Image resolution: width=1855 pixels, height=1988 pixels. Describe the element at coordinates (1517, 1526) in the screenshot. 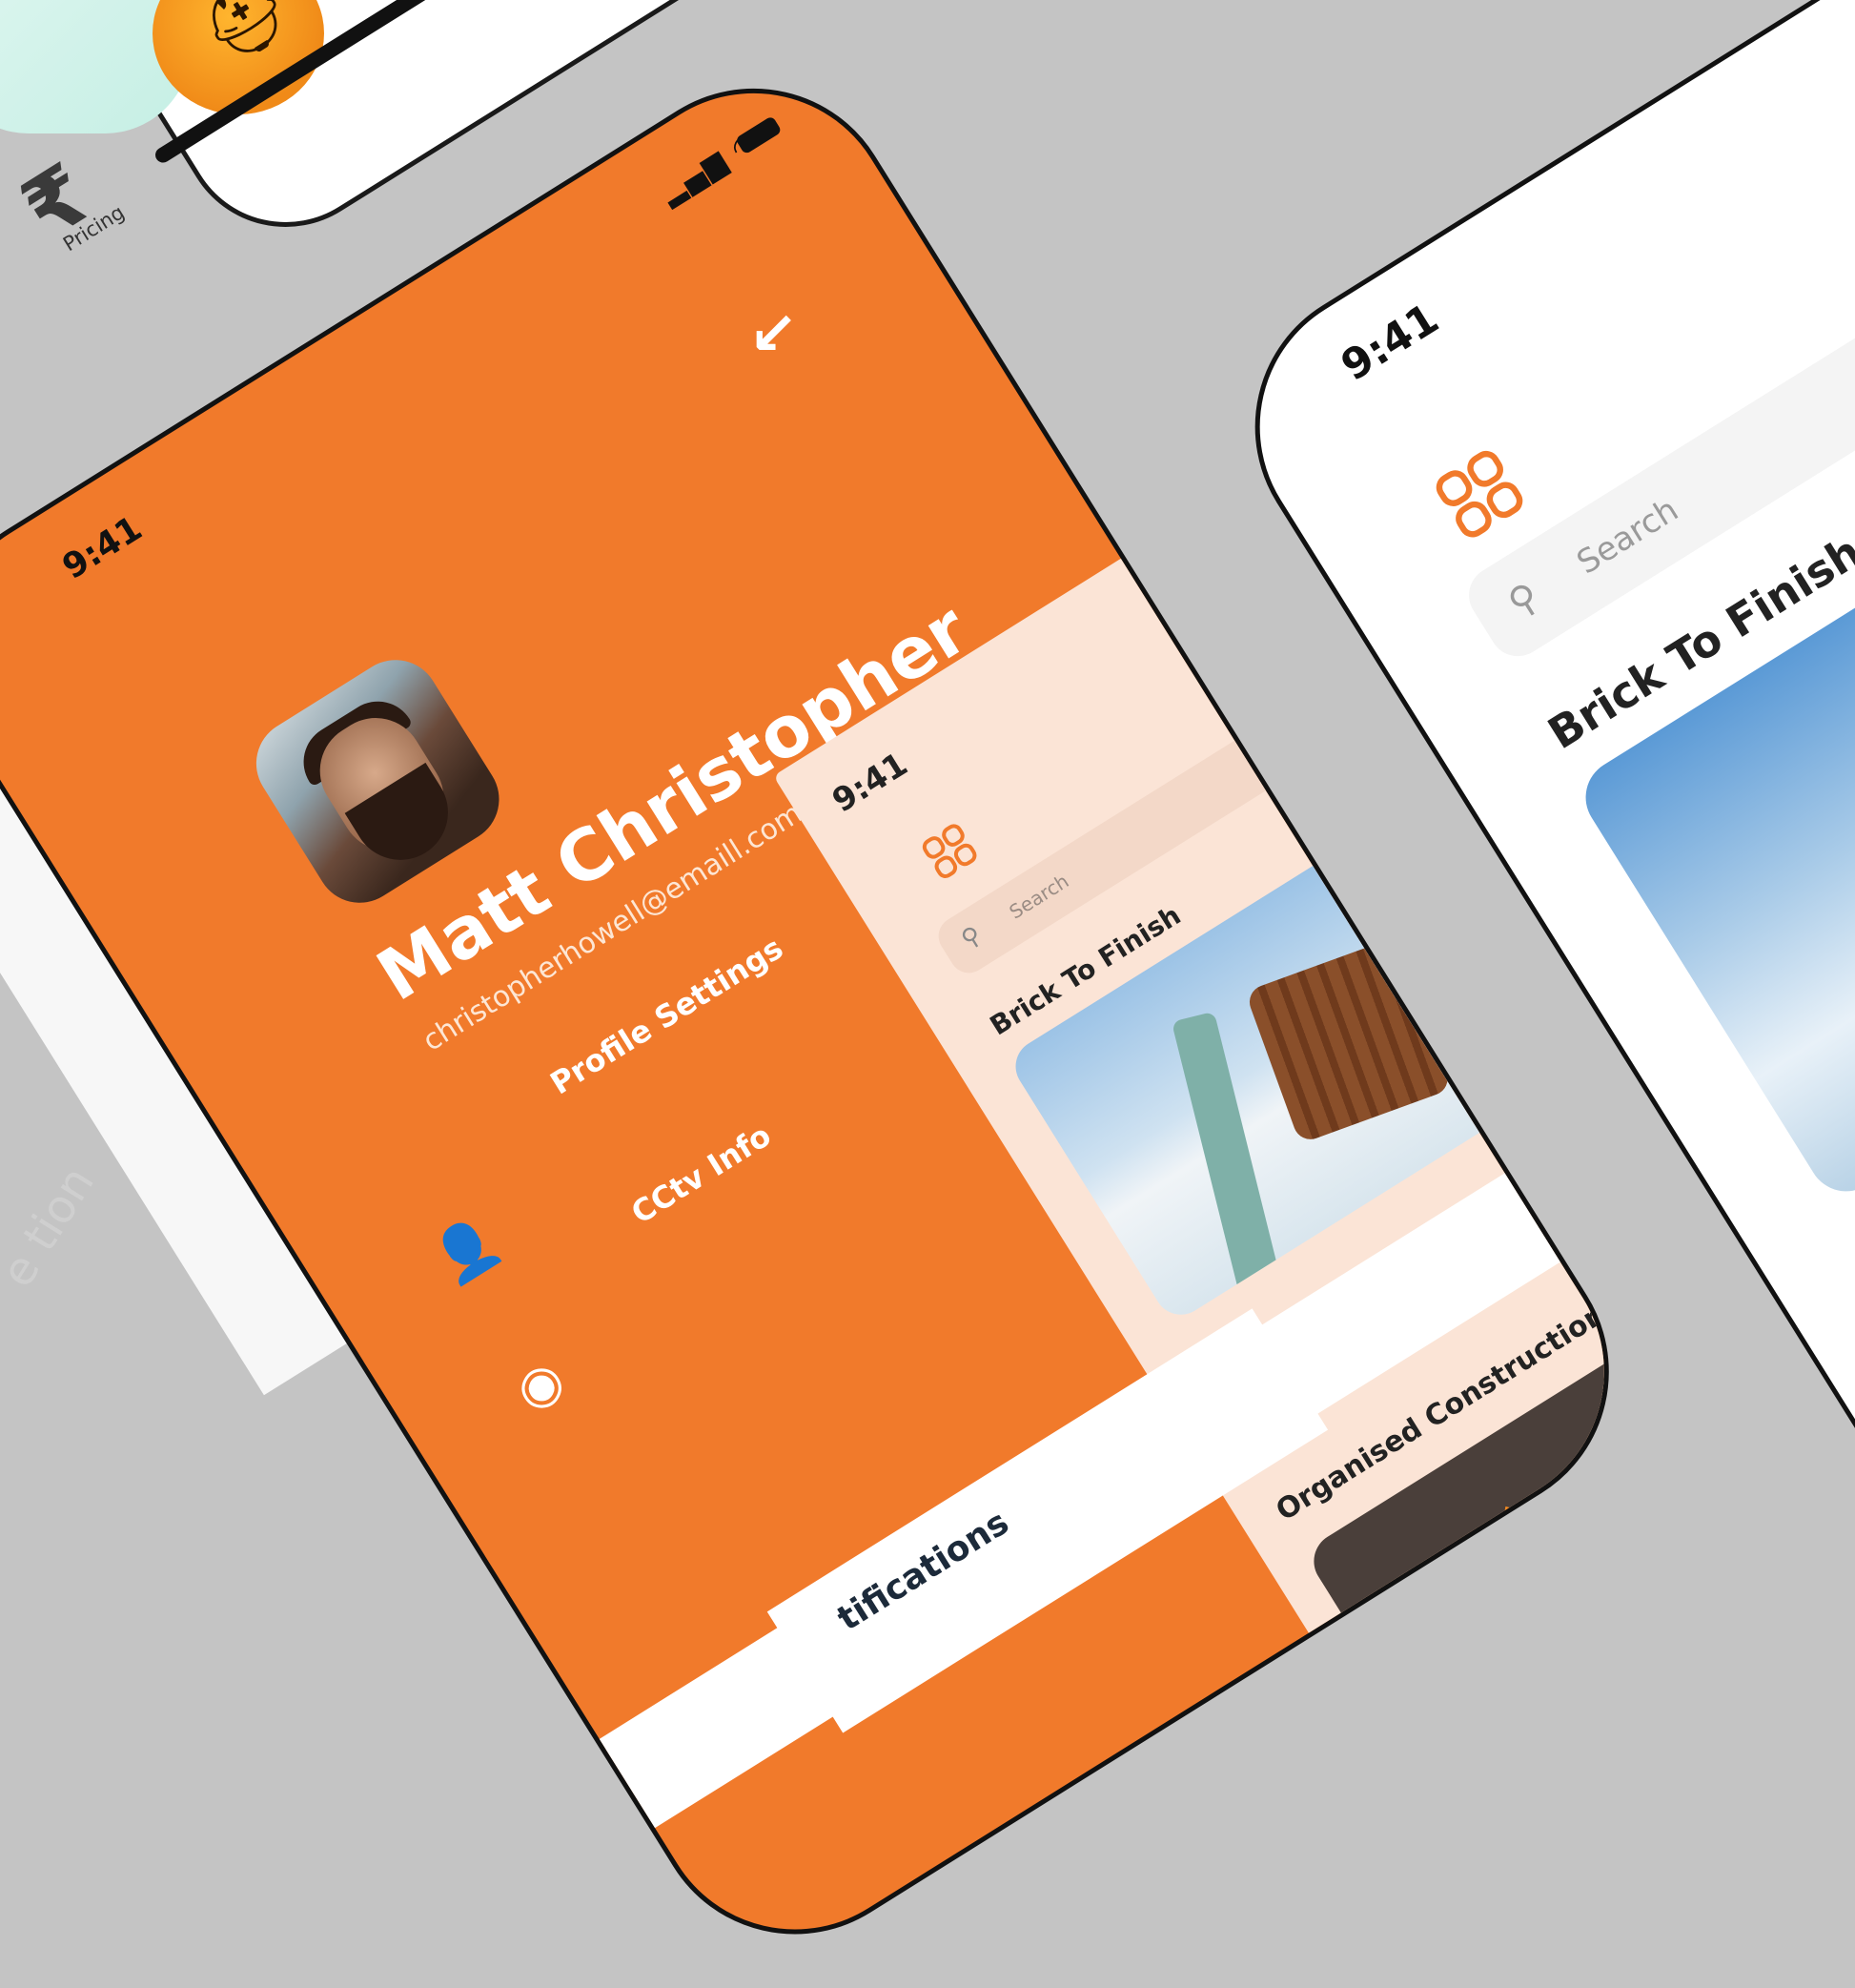

I see `house-icon: ⌂` at that location.